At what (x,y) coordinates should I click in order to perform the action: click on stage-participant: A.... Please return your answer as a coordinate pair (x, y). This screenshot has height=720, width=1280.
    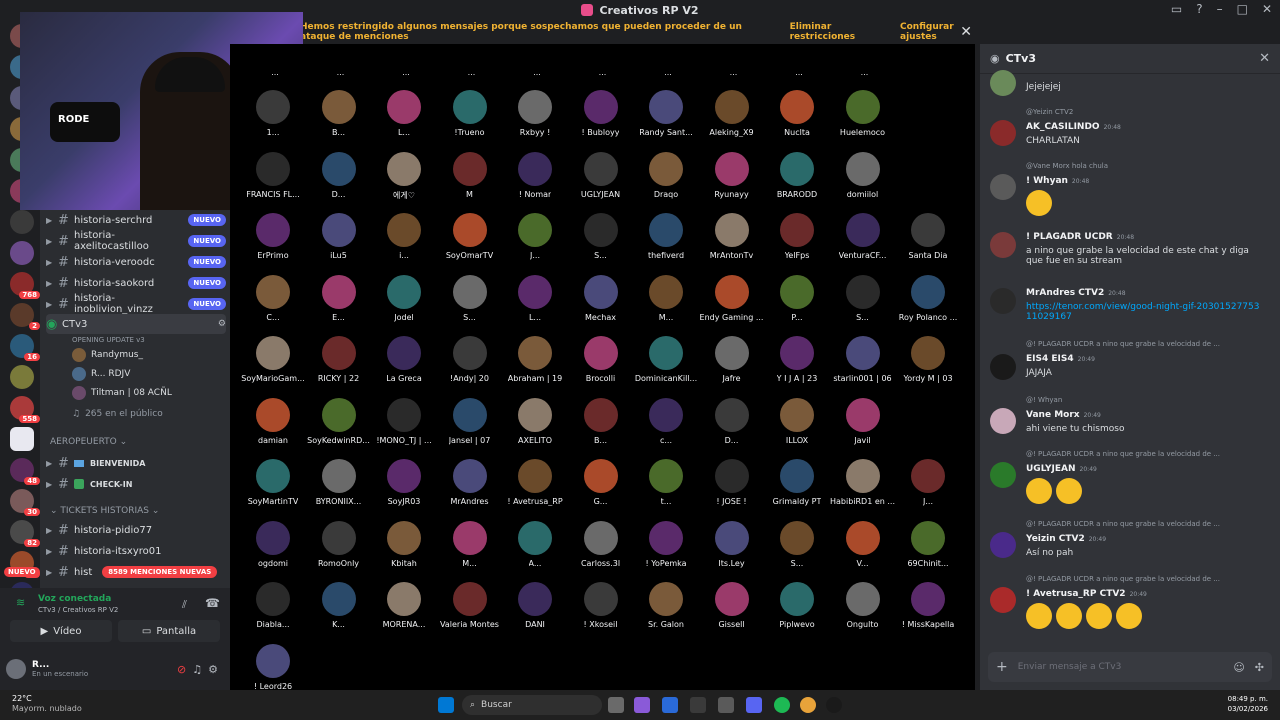
    Looking at the image, I should click on (535, 549).